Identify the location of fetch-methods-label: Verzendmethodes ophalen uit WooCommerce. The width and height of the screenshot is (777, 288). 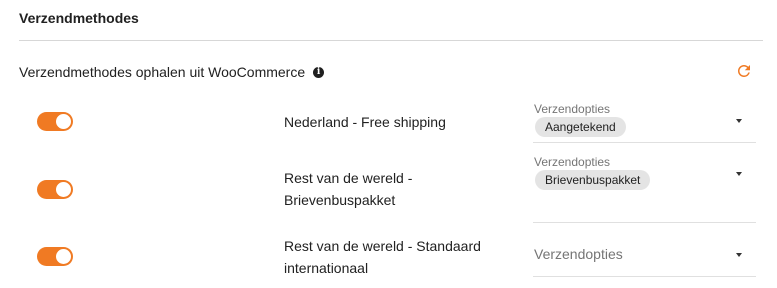
(162, 72).